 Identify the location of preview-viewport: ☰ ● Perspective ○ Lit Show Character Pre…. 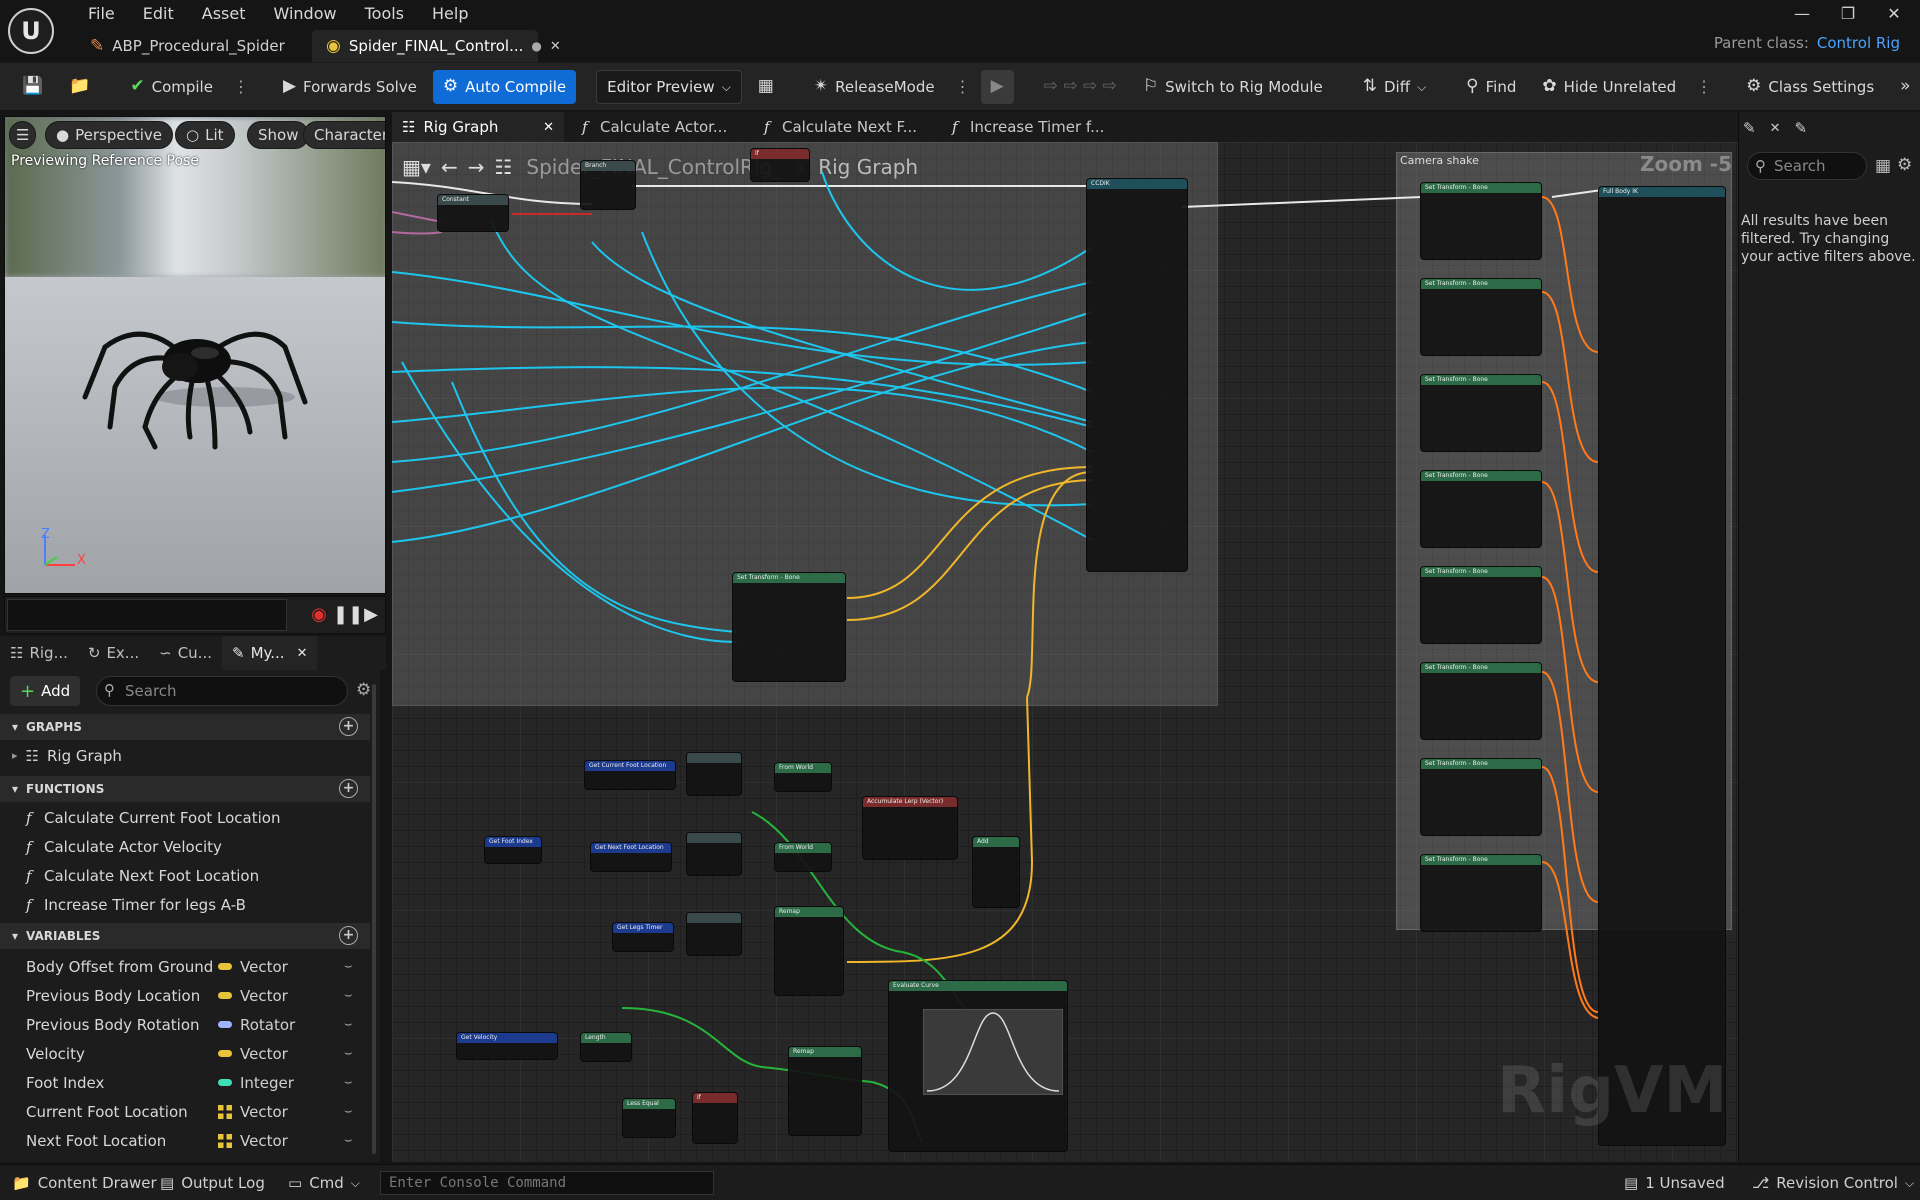
(195, 355).